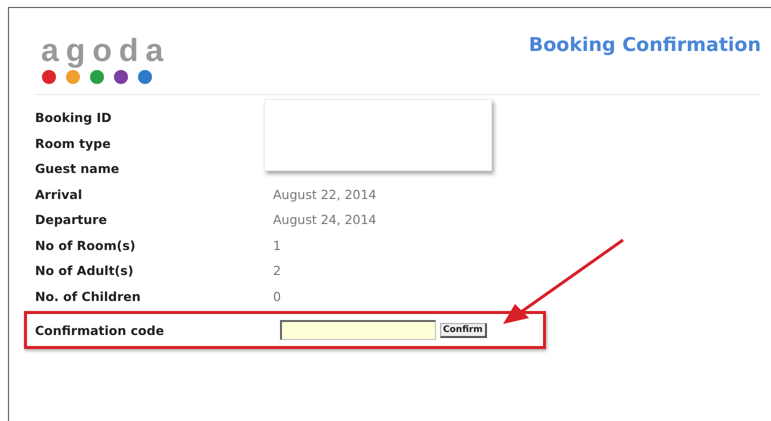  I want to click on field-label: No of Adult(s), so click(84, 270).